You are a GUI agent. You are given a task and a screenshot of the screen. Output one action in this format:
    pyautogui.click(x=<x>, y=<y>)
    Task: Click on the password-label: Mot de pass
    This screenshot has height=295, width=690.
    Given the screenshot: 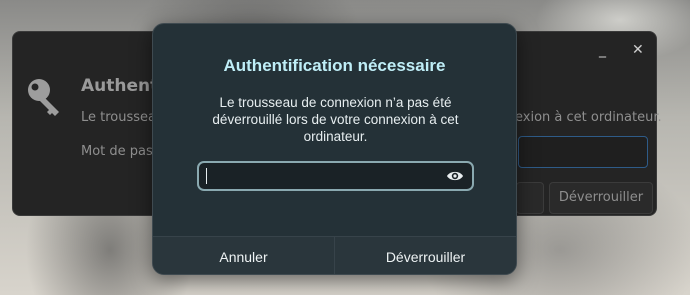 What is the action you would take?
    pyautogui.click(x=120, y=151)
    